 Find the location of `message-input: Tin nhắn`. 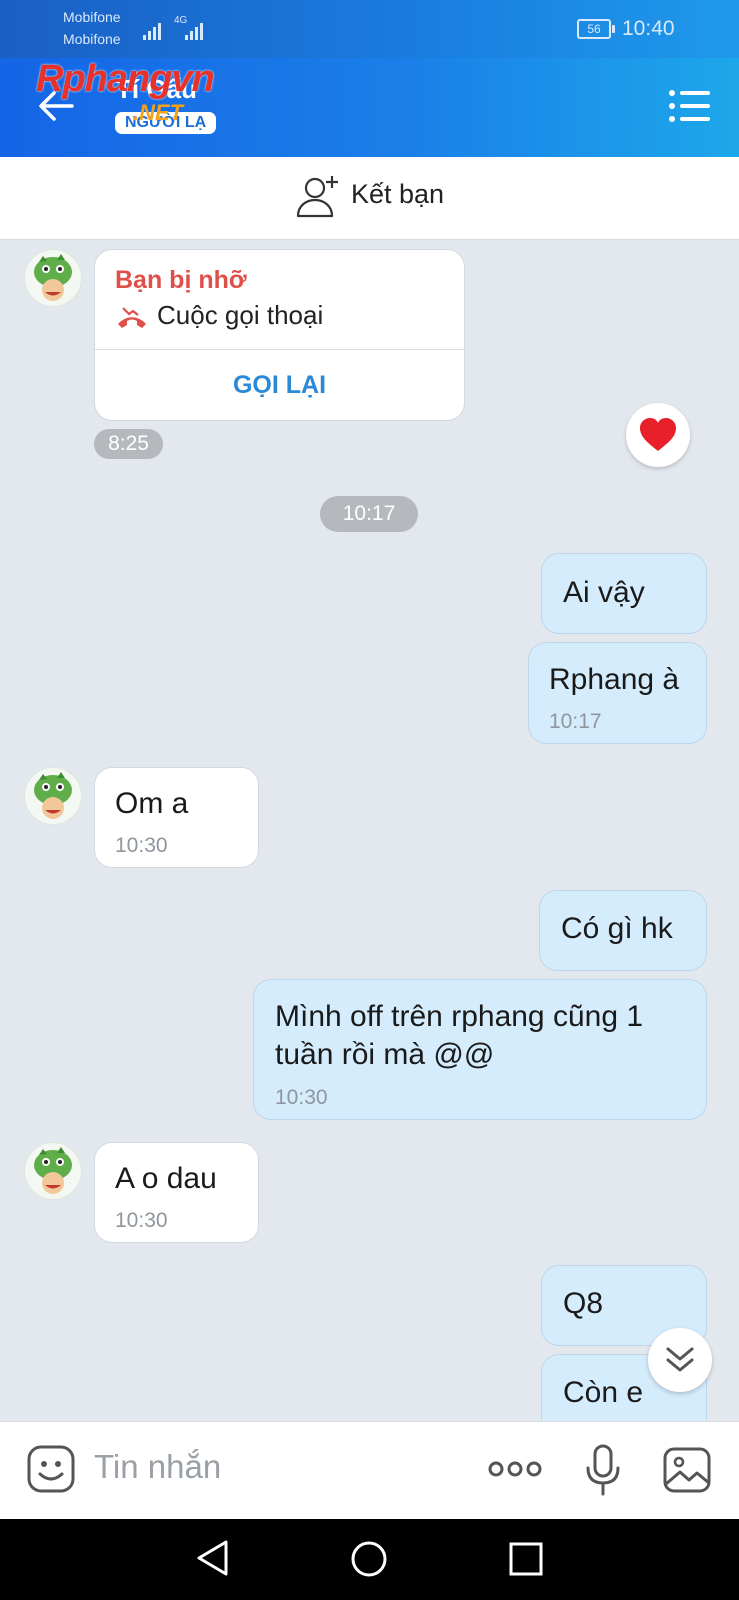

message-input: Tin nhắn is located at coordinates (157, 1467).